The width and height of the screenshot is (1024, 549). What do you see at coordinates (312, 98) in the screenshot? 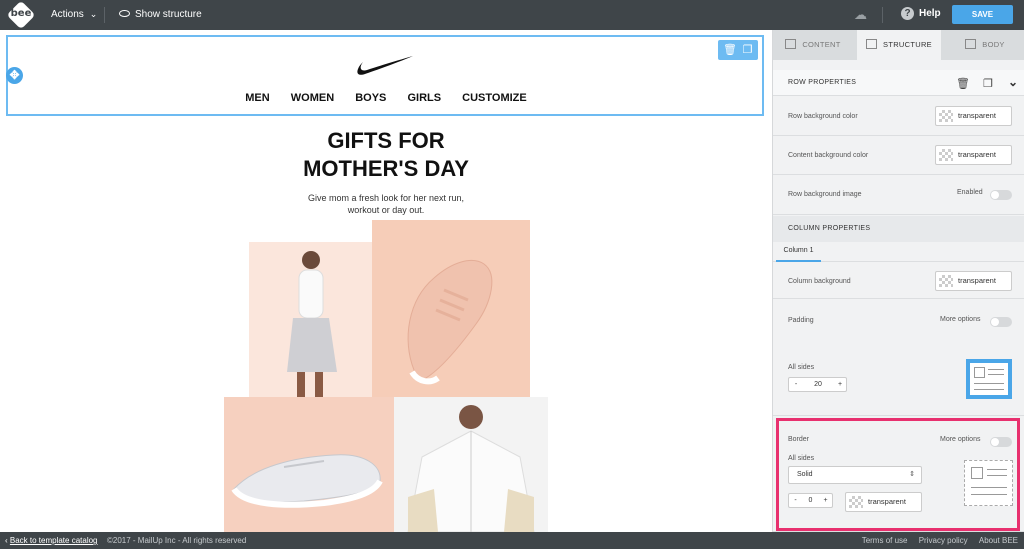
I see `nav-link-women: WOMEN` at bounding box center [312, 98].